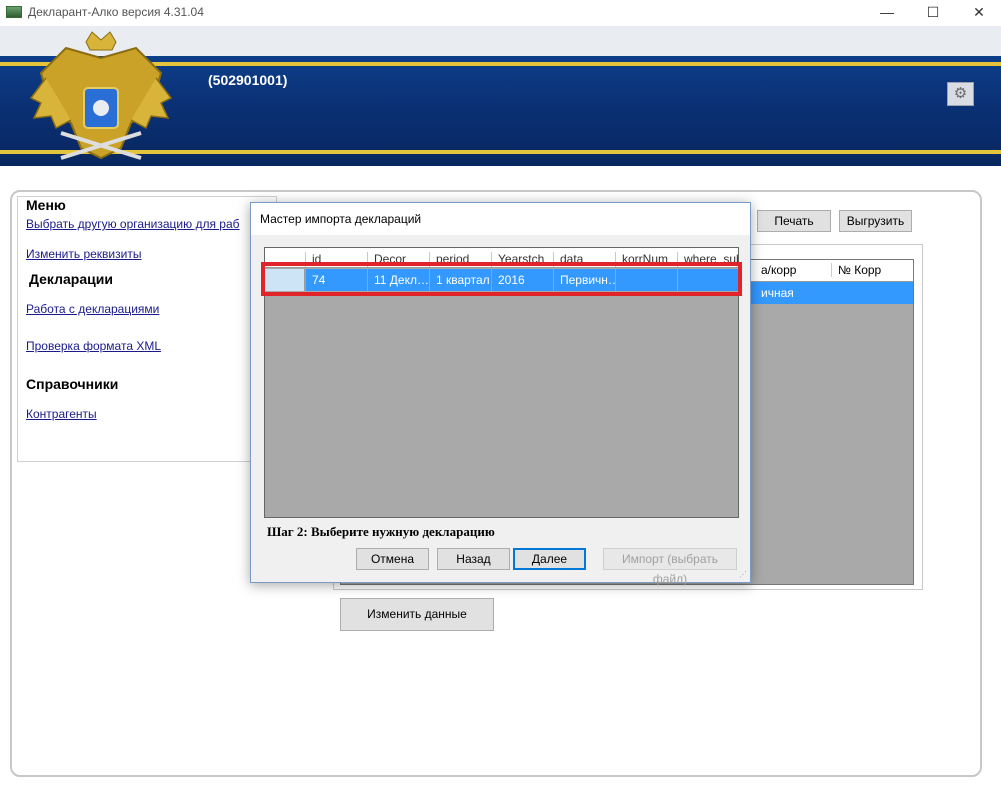 The image size is (1001, 788). I want to click on settings-button: ⚙, so click(960, 94).